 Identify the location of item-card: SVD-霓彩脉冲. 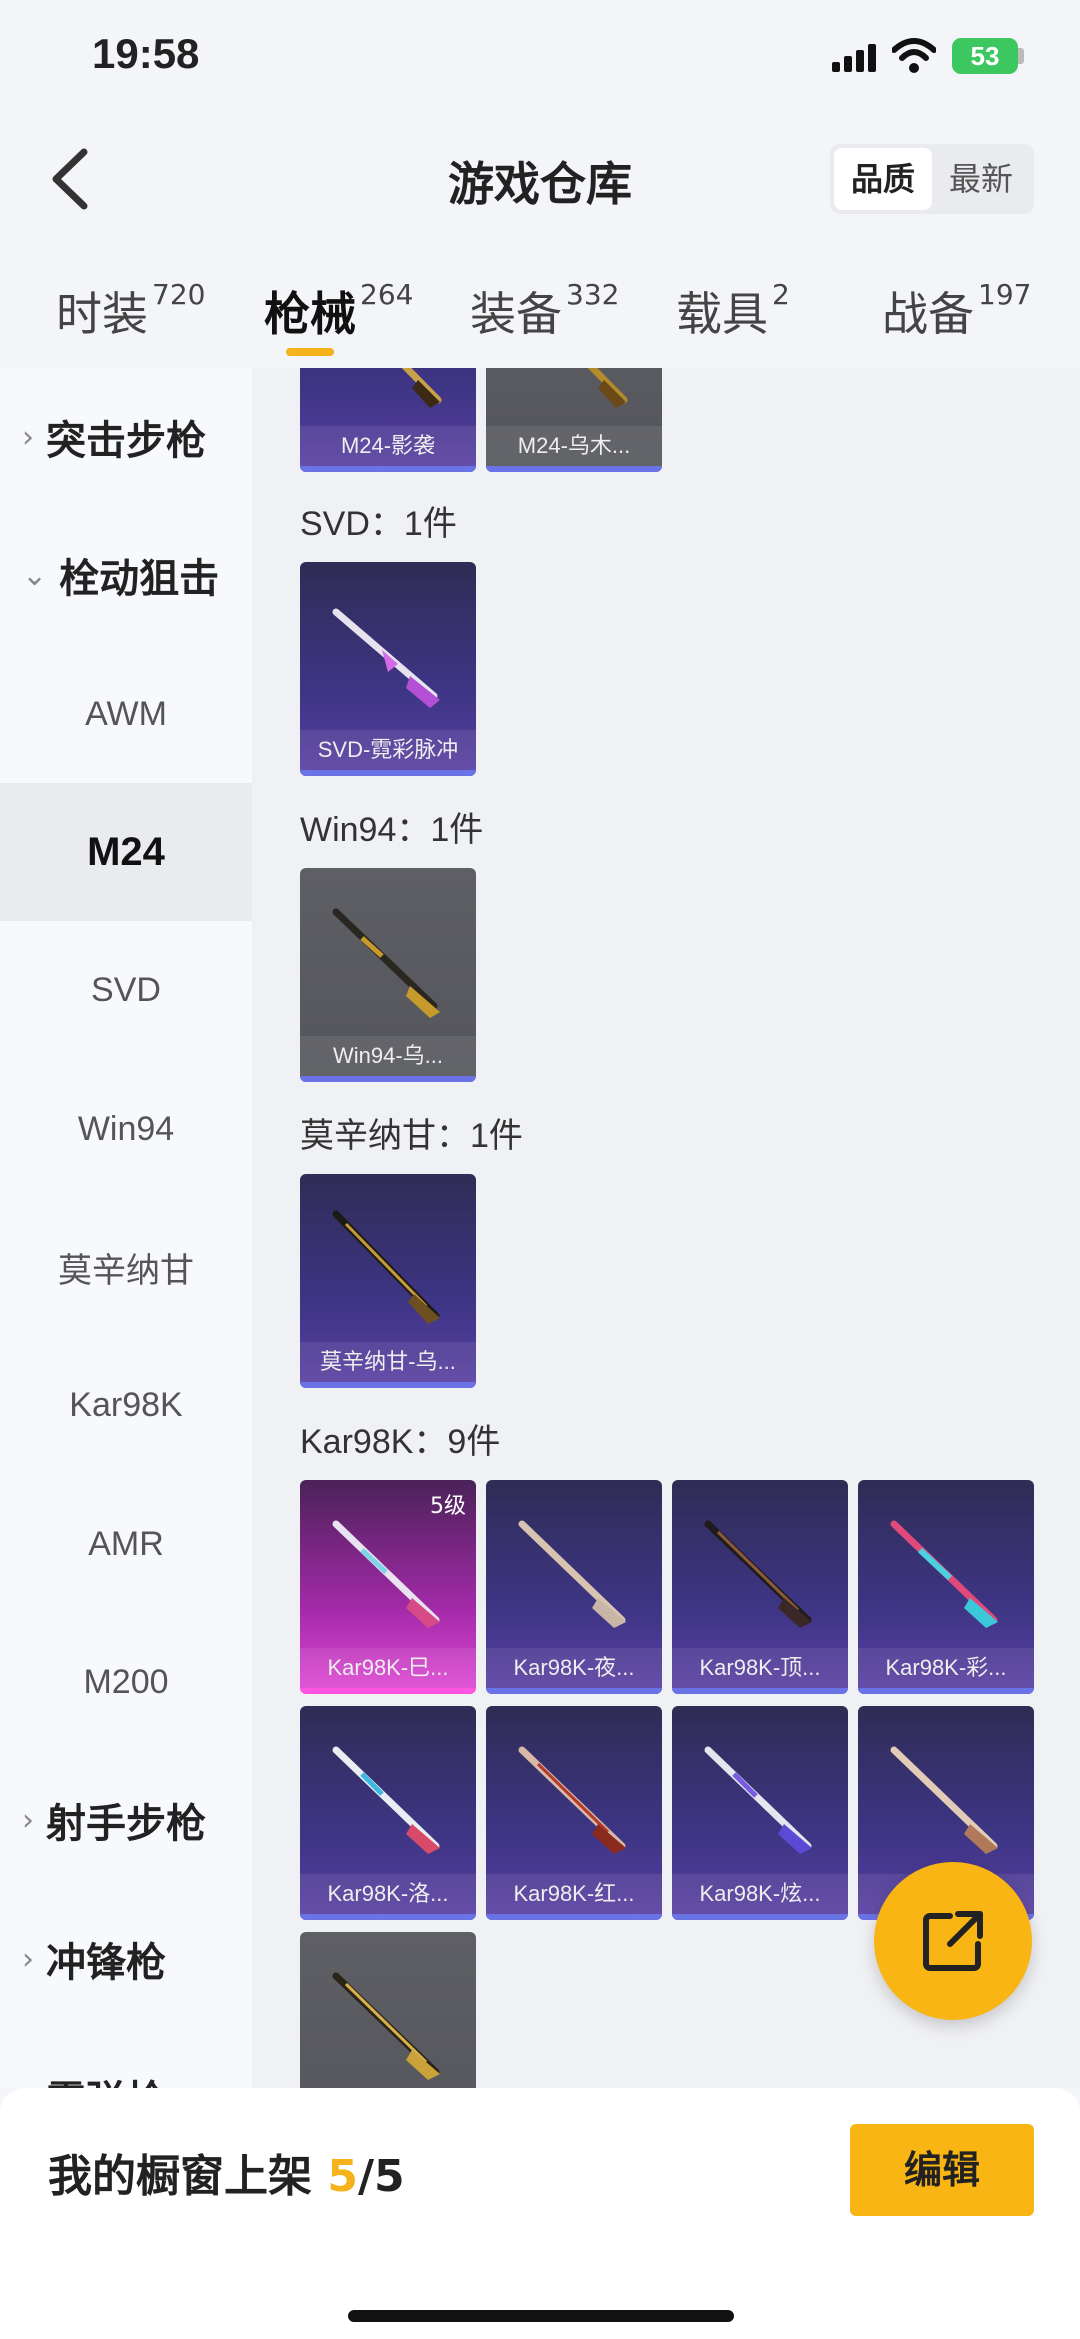
(388, 669).